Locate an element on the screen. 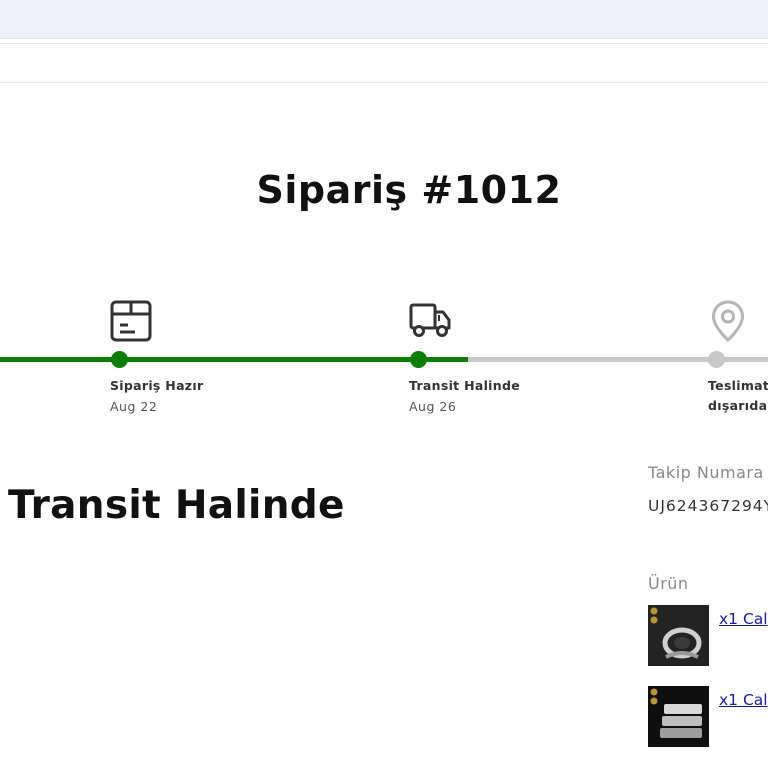 The image size is (768, 768). tracking-number: UJ624367294Y is located at coordinates (708, 506).